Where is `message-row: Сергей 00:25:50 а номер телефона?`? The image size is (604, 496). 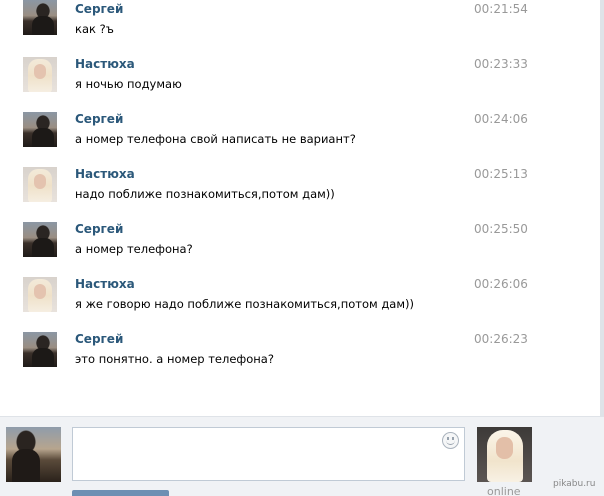 message-row: Сергей 00:25:50 а номер телефона? is located at coordinates (295, 247).